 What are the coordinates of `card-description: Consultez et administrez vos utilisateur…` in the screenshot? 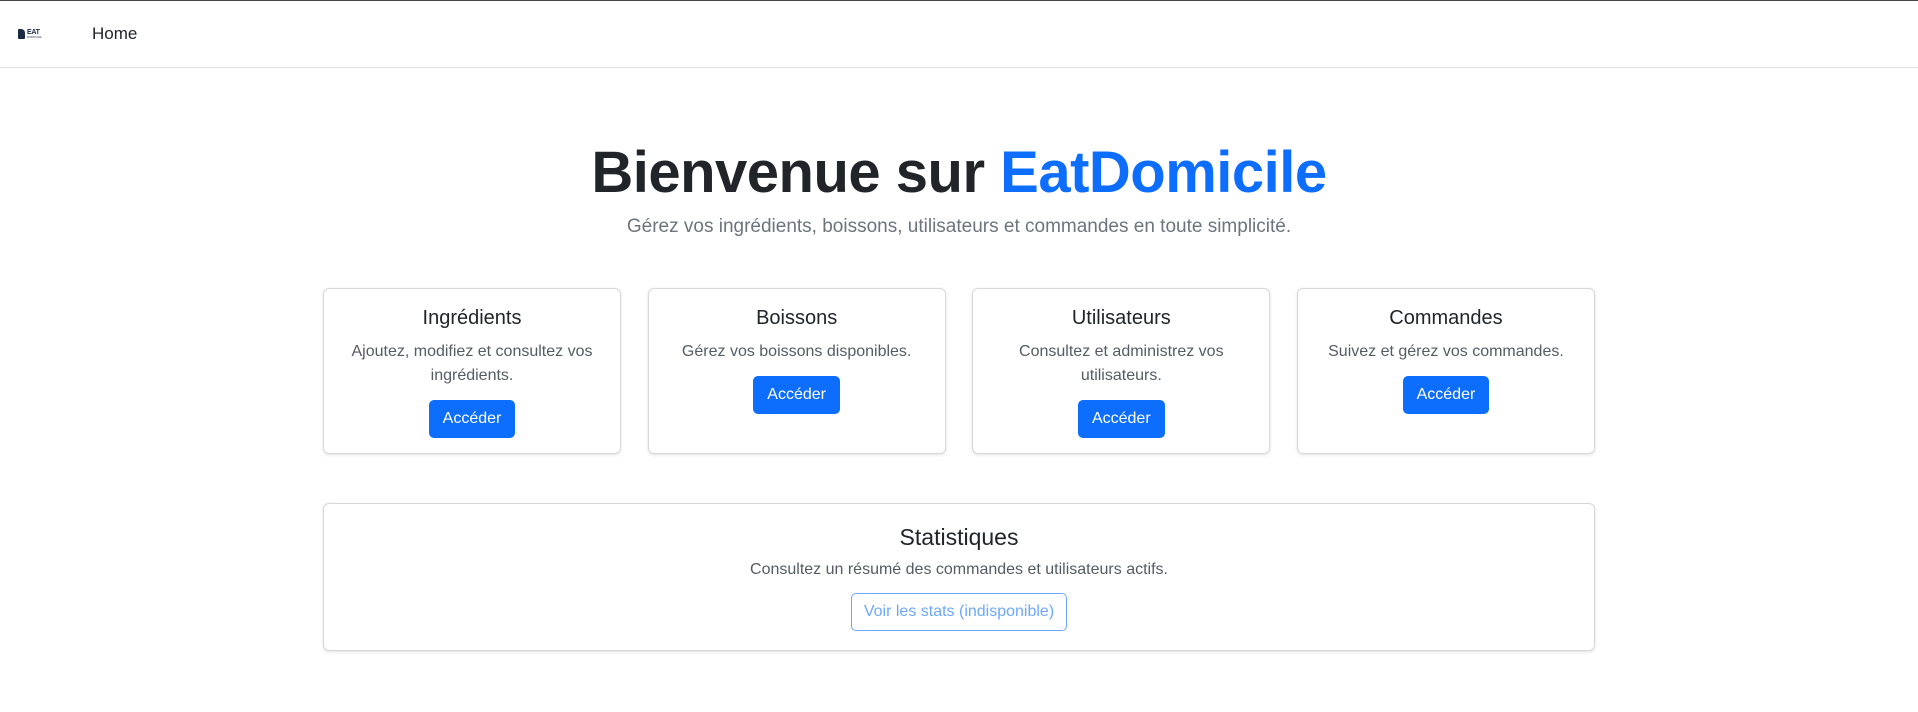 It's located at (1121, 363).